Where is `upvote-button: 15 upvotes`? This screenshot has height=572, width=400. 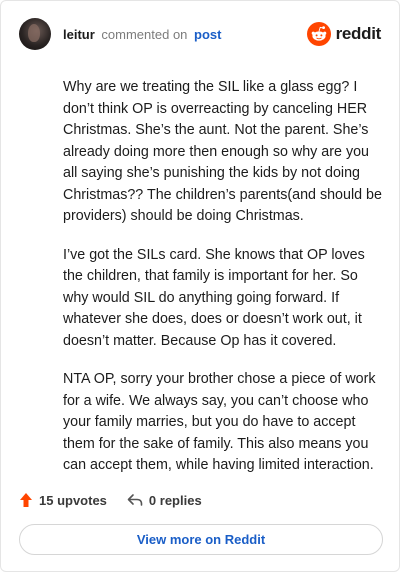
upvote-button: 15 upvotes is located at coordinates (63, 500).